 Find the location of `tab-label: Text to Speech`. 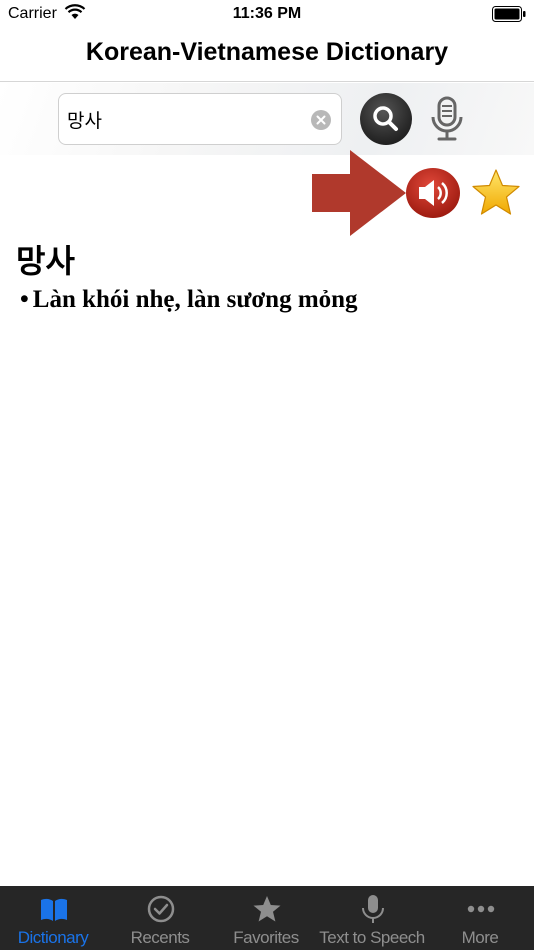

tab-label: Text to Speech is located at coordinates (372, 937).